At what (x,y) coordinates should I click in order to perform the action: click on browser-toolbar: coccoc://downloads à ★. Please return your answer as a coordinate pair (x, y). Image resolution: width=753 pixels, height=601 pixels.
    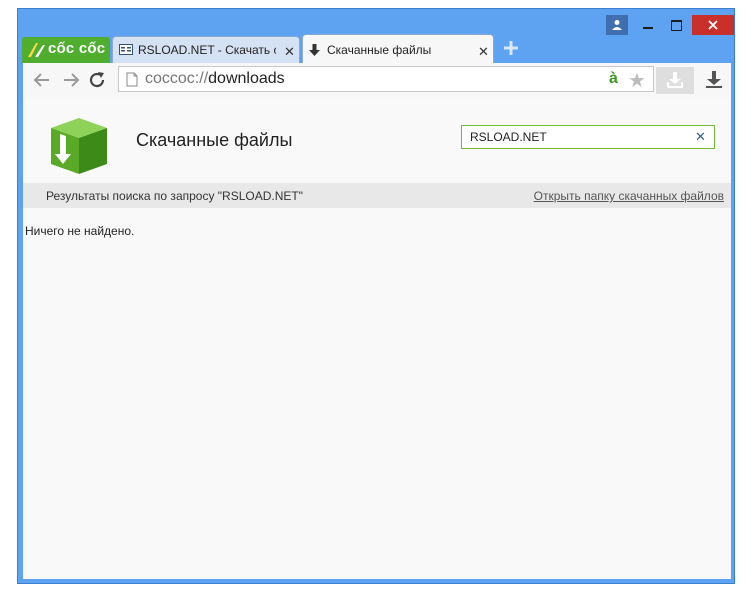
    Looking at the image, I should click on (377, 80).